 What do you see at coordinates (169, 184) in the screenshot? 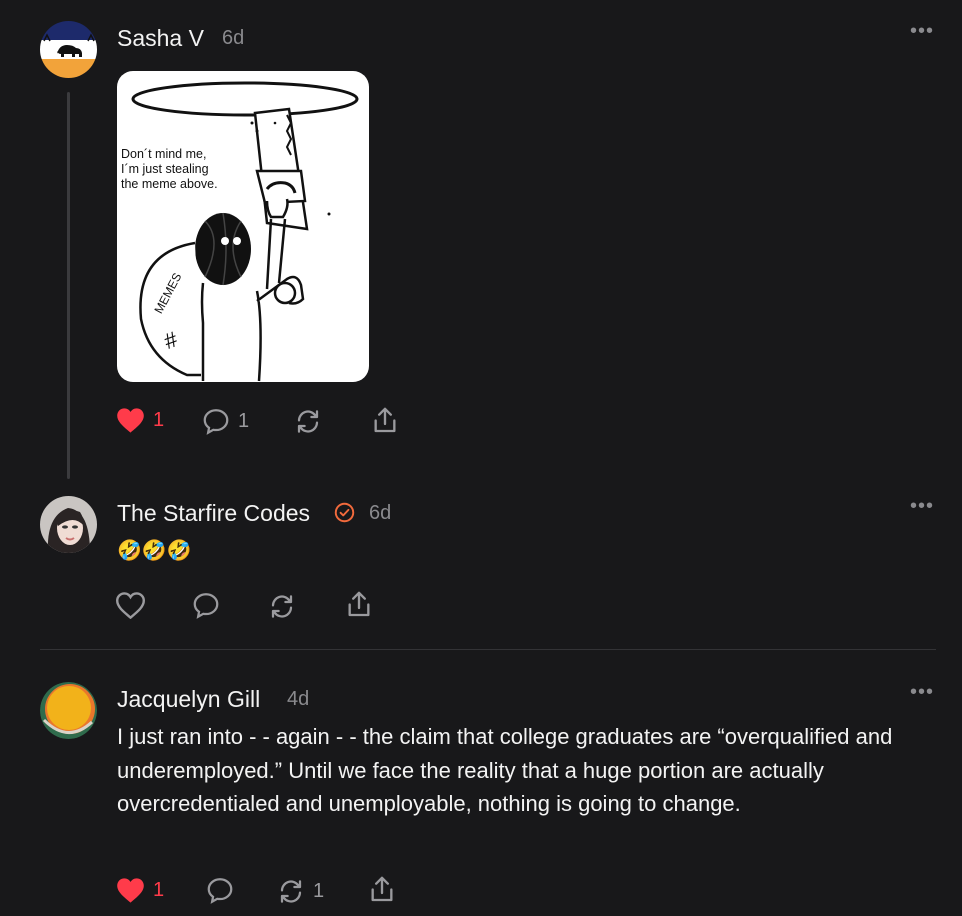
I see `caption-line: the meme above.` at bounding box center [169, 184].